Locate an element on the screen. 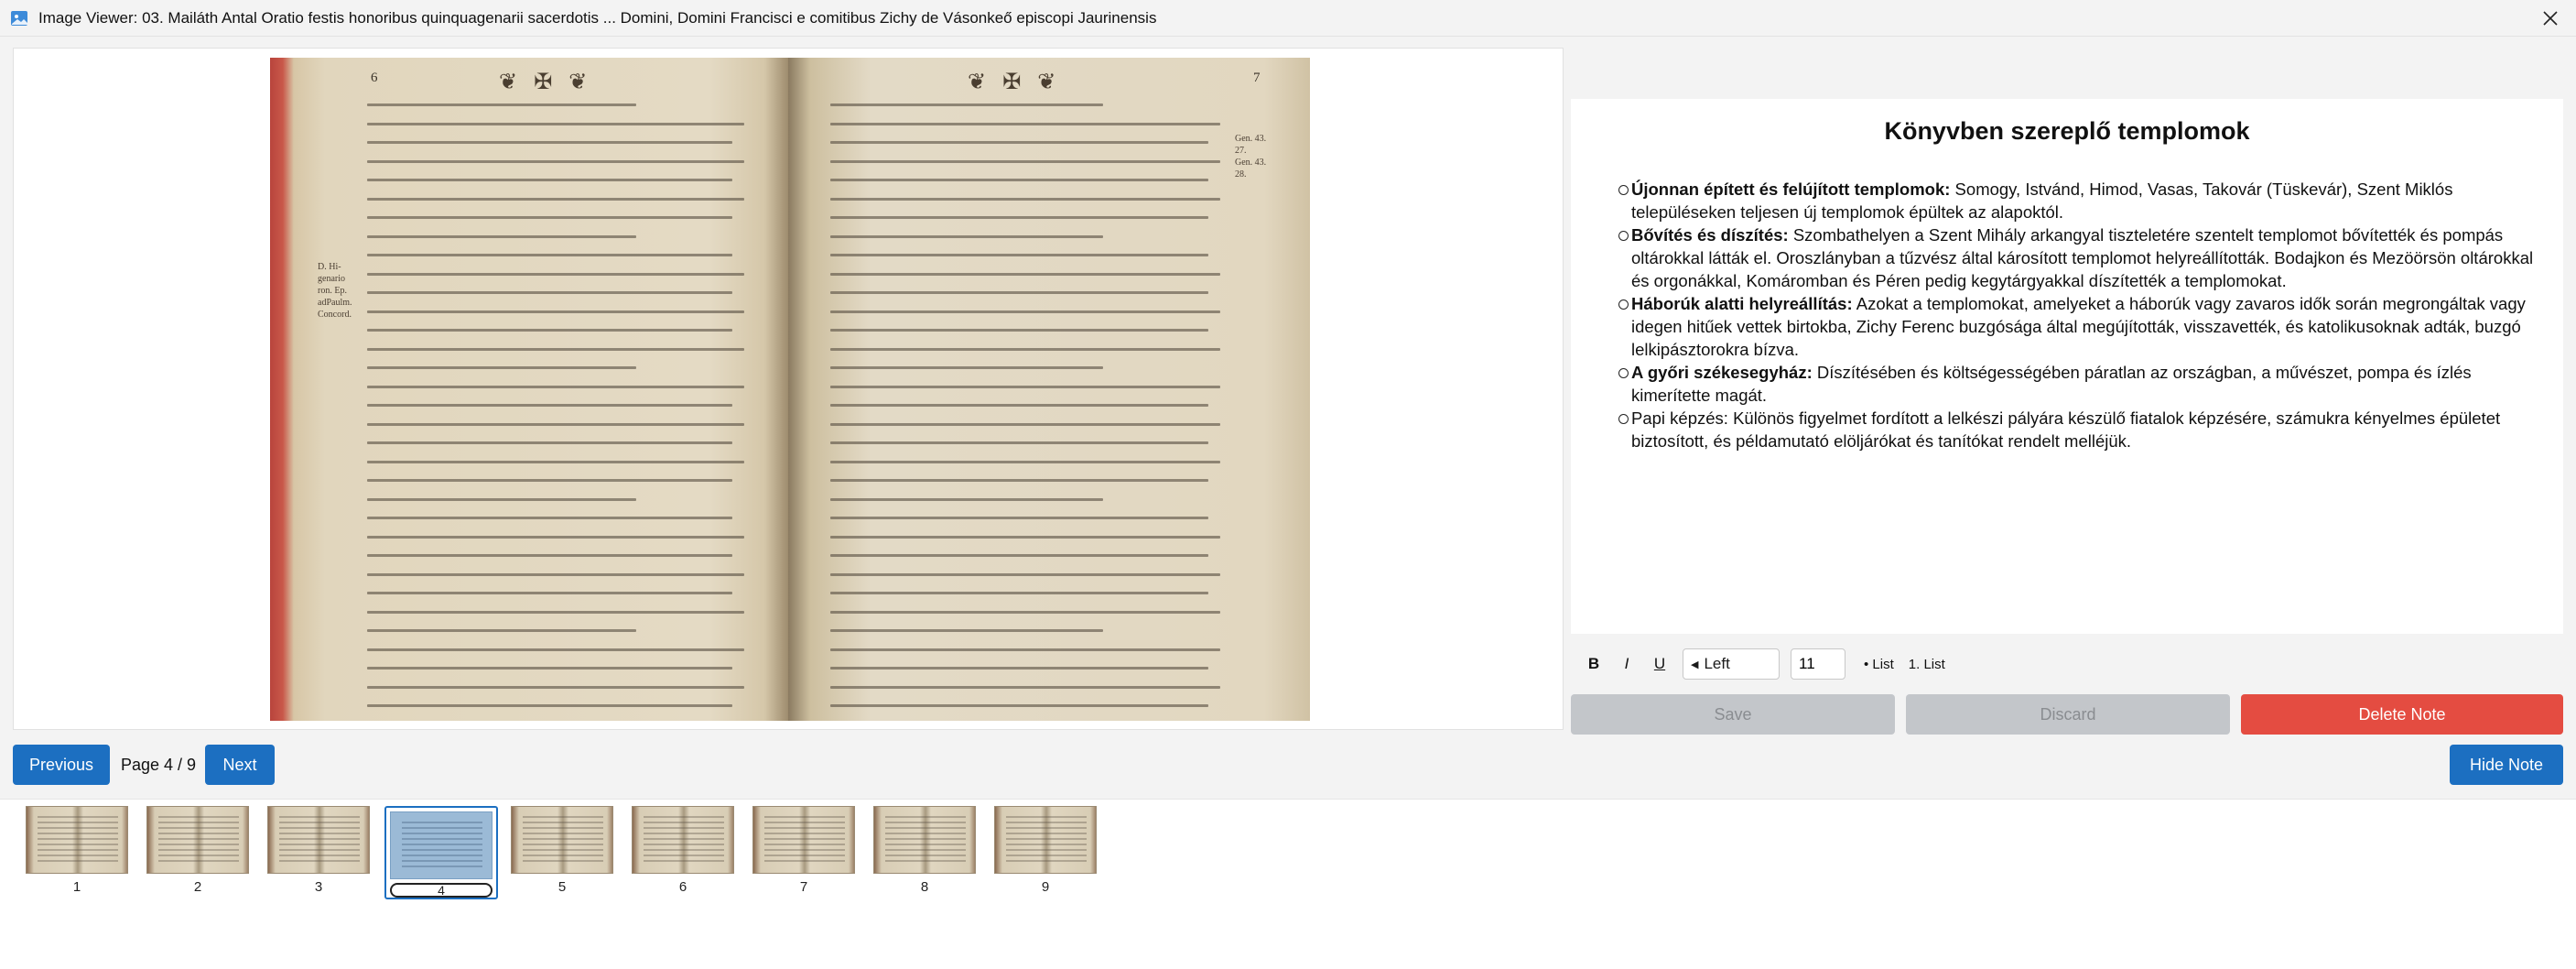 This screenshot has height=969, width=2576. note-item-label: A győri székesegyház: is located at coordinates (1722, 372).